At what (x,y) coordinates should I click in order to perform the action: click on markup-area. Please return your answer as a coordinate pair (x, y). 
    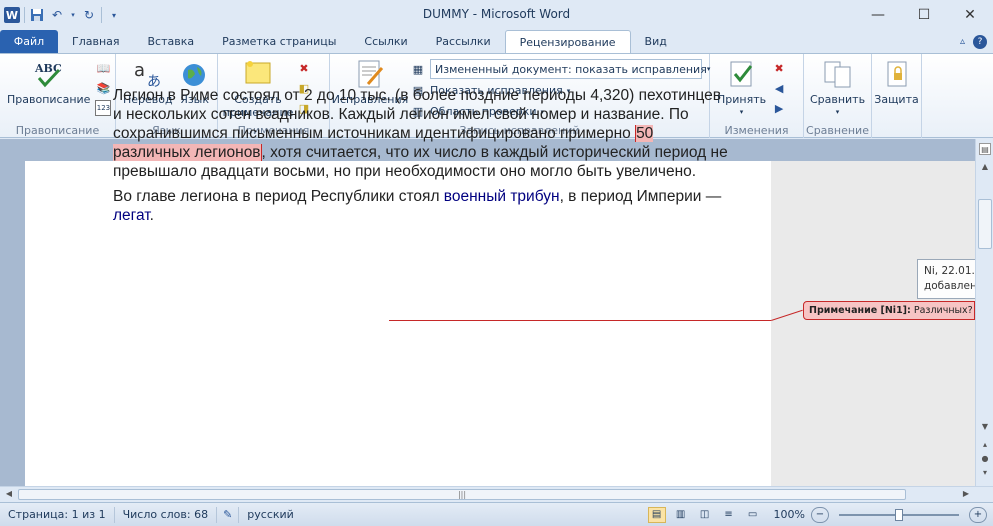
    Looking at the image, I should click on (873, 323).